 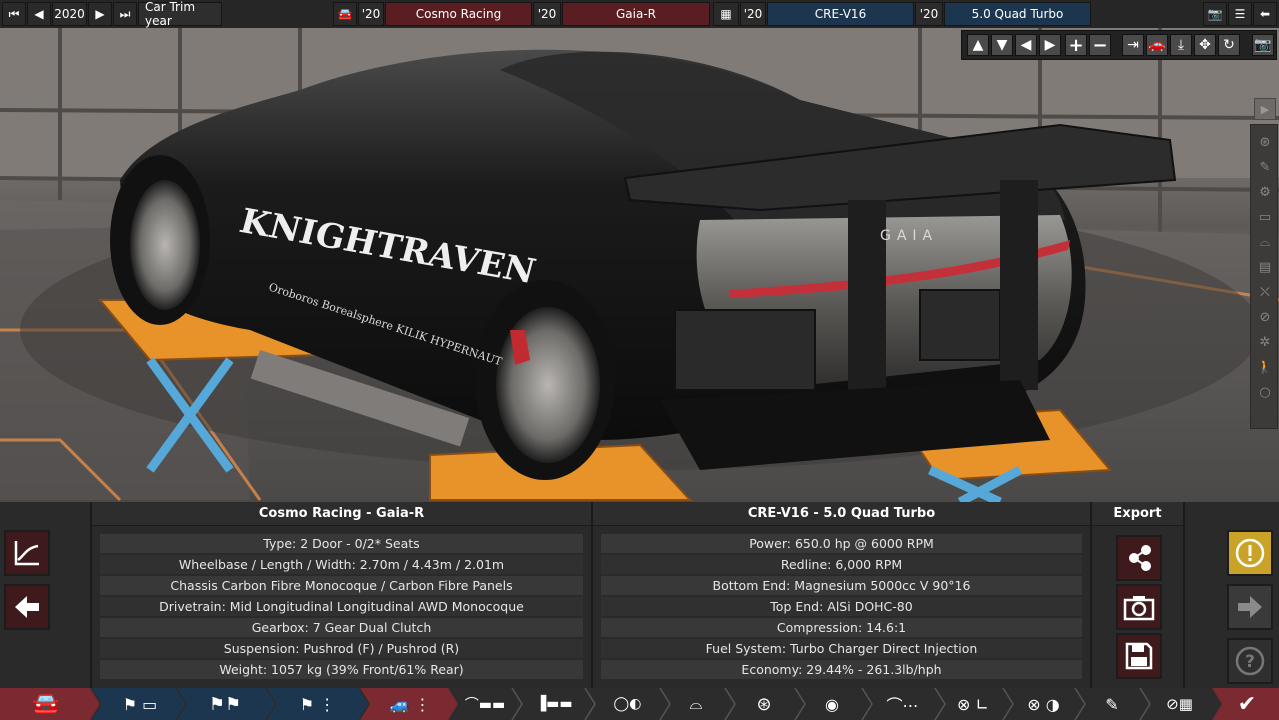 What do you see at coordinates (840, 14) in the screenshot?
I see `engine-family-select: CRE-V16` at bounding box center [840, 14].